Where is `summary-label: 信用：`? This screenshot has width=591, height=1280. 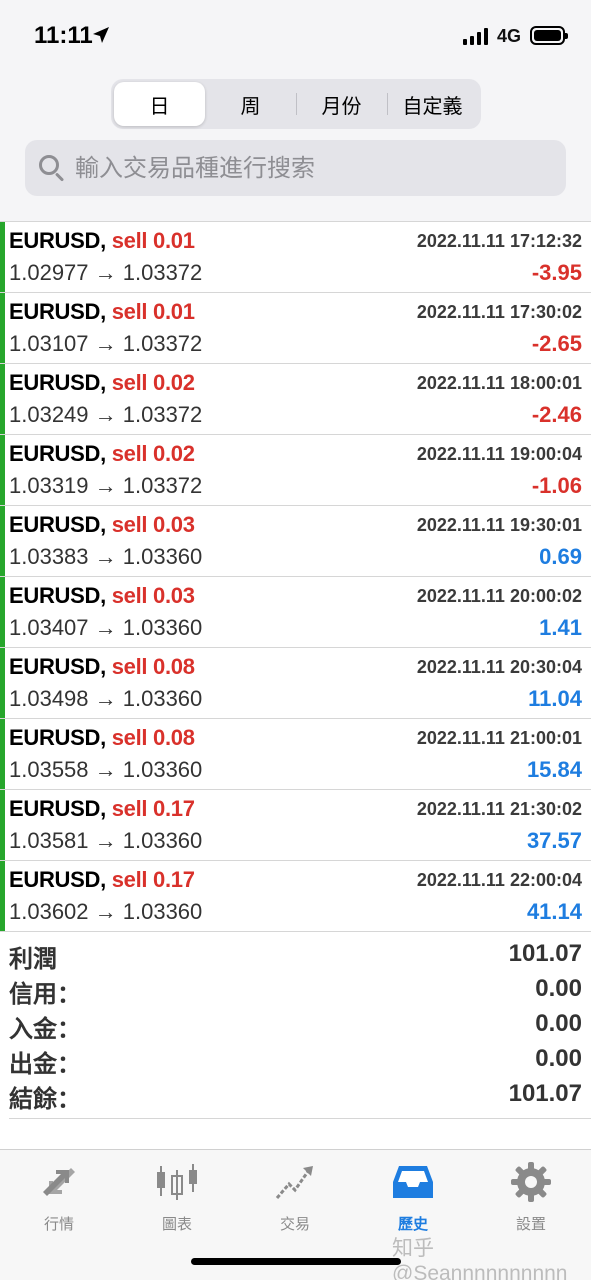
summary-label: 信用： is located at coordinates (45, 994).